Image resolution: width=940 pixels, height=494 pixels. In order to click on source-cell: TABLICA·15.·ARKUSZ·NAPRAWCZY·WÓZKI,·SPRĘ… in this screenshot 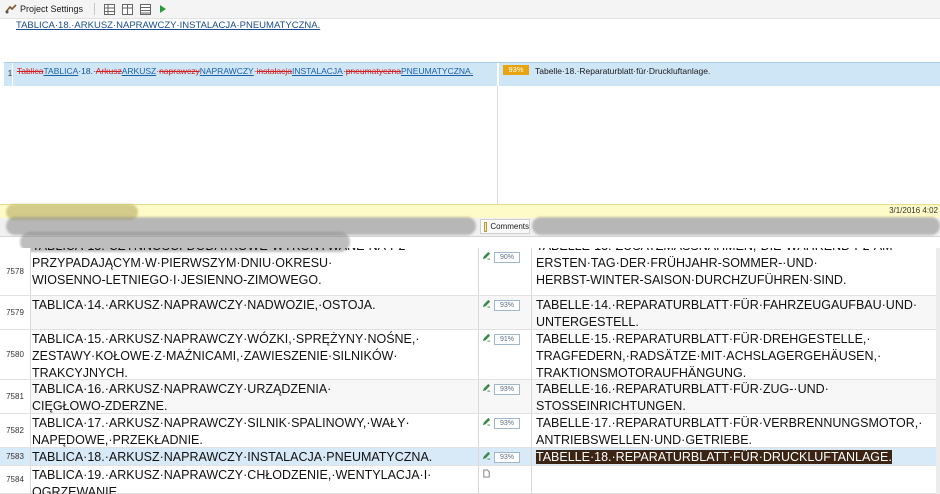, I will do `click(254, 356)`.